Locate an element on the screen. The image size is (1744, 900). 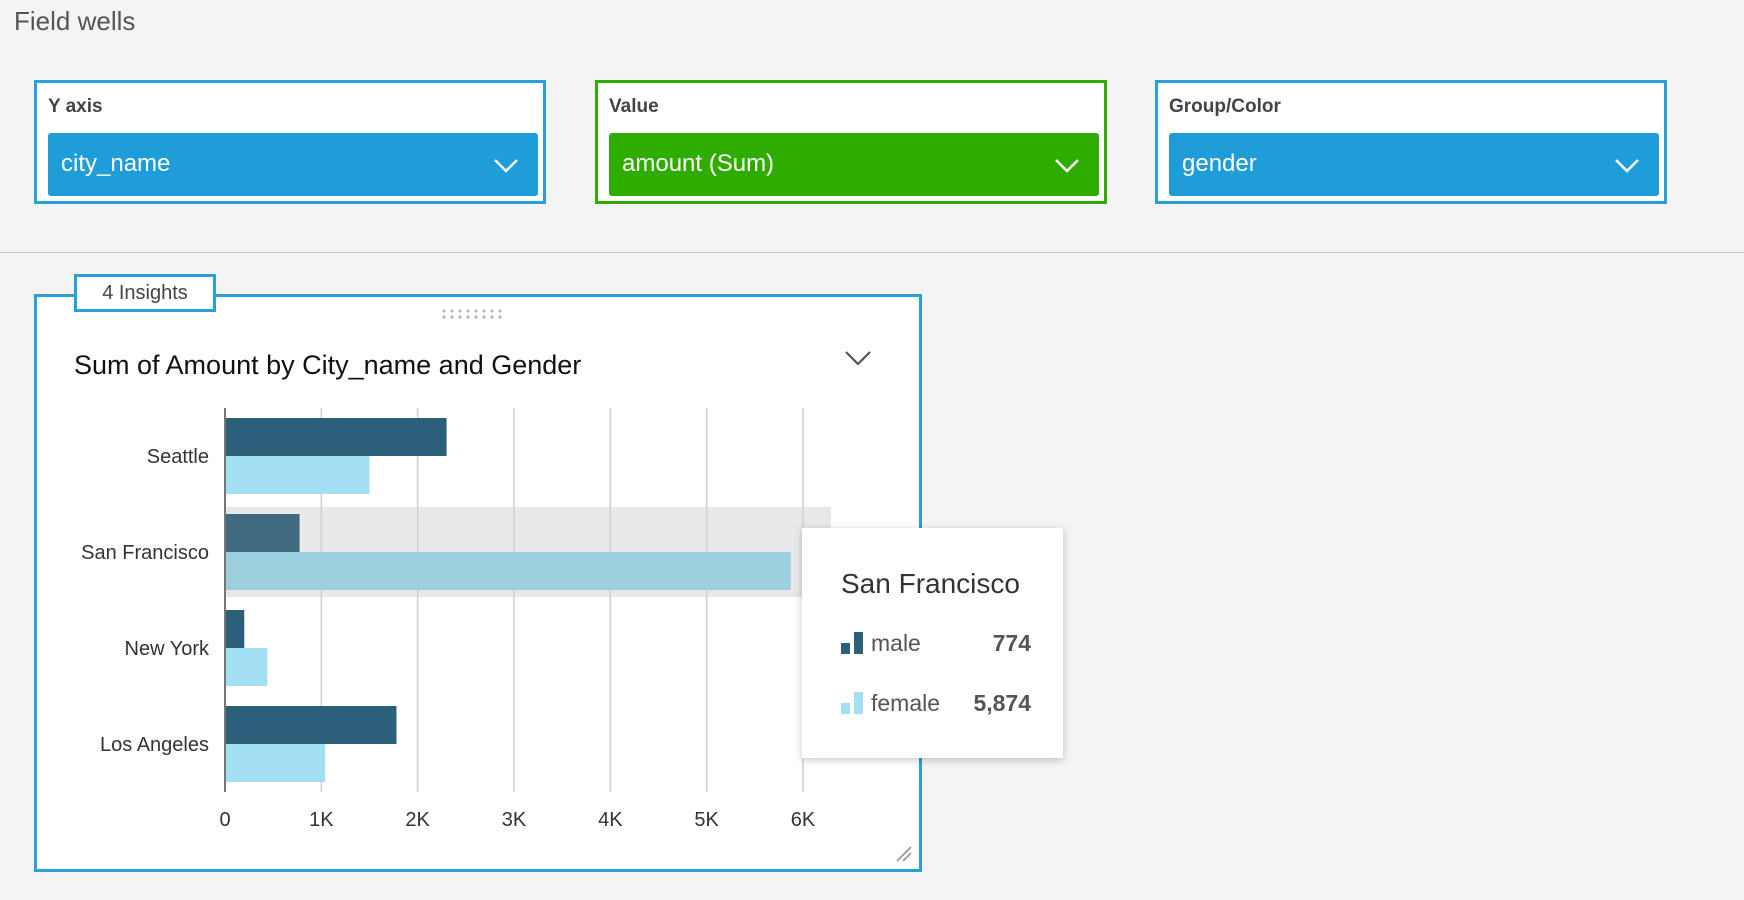
chart-title: Sum of Amount by City_name and Gender is located at coordinates (328, 365).